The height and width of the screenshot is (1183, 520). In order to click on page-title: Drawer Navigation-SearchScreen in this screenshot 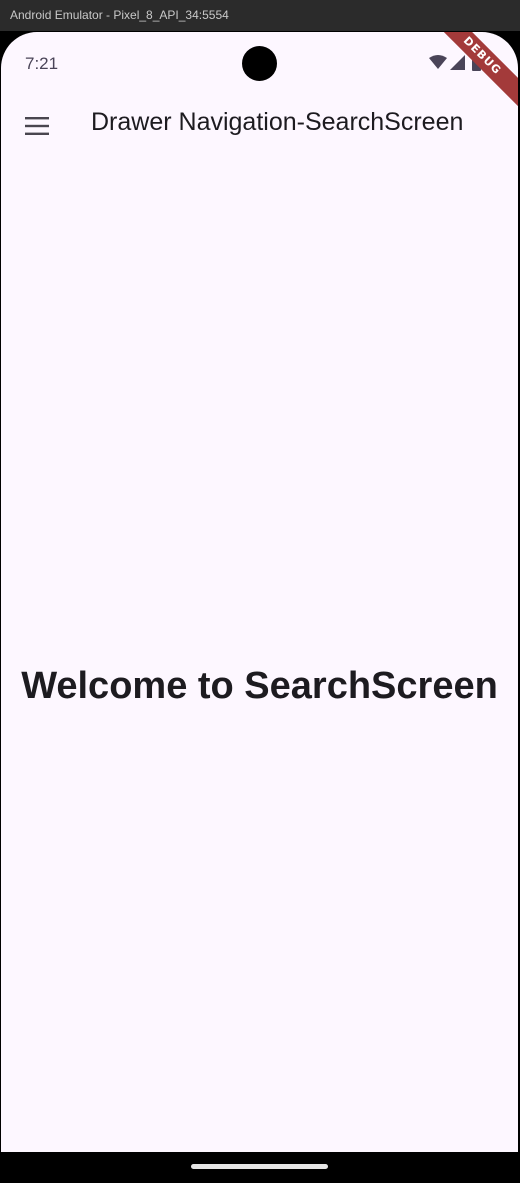, I will do `click(277, 122)`.